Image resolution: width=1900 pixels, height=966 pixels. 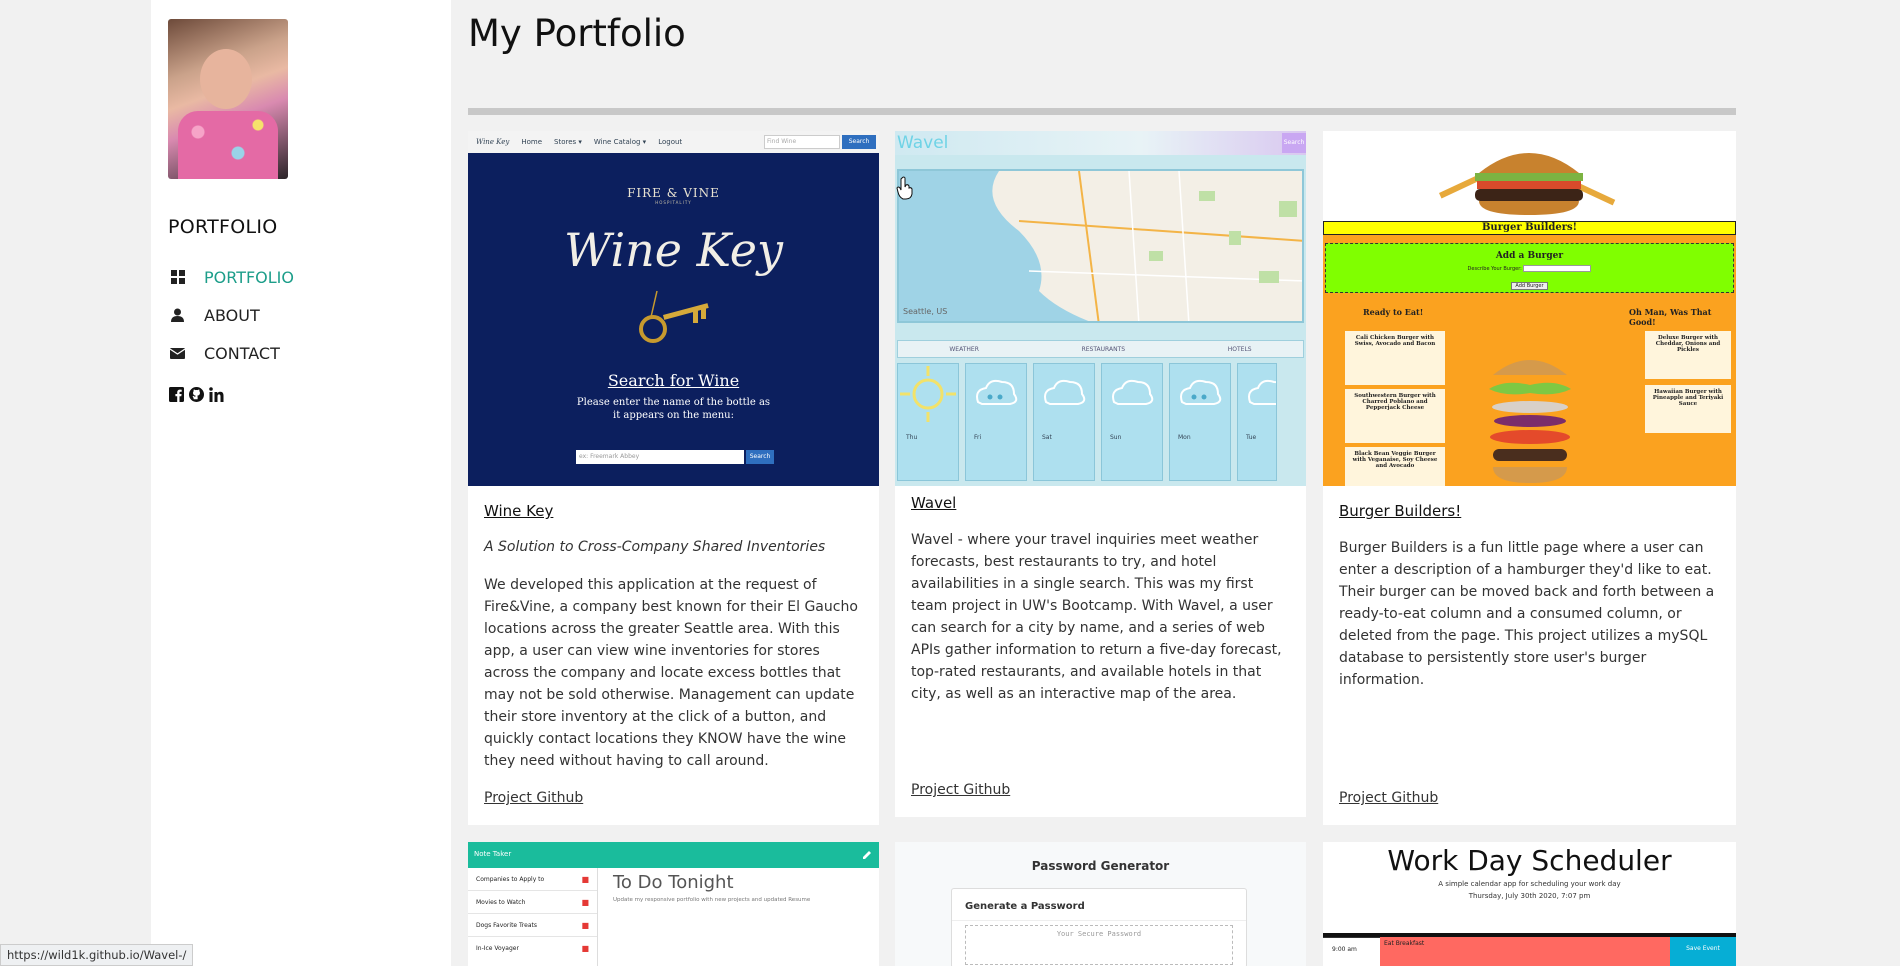 I want to click on linkedin-icon, so click(x=216, y=394).